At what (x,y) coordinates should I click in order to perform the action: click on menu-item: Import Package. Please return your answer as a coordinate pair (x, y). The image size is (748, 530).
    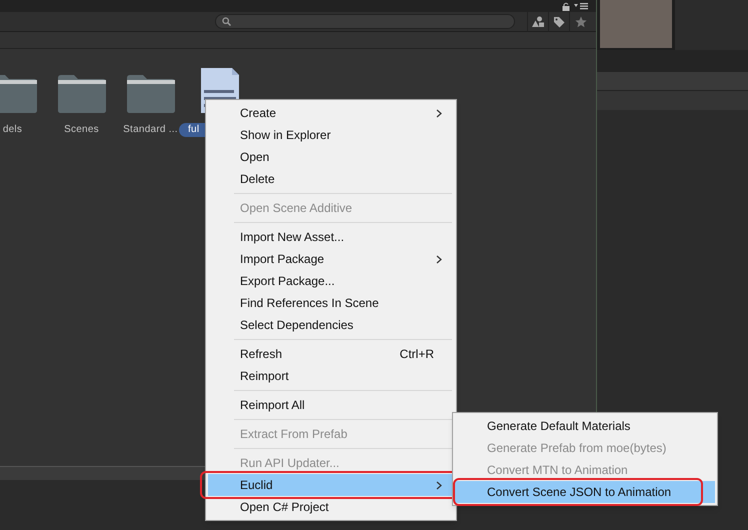
    Looking at the image, I should click on (331, 259).